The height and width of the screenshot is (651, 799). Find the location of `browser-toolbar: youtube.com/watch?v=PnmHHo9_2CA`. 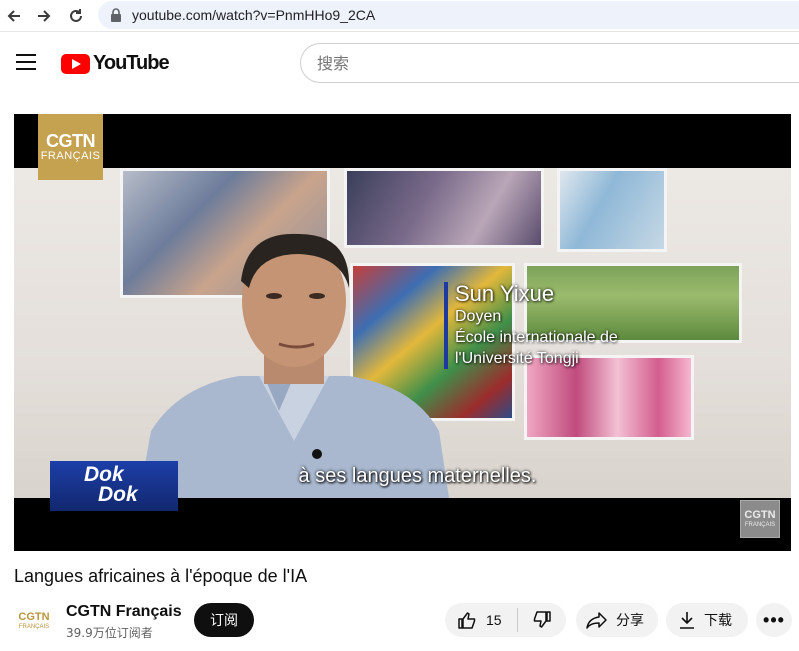

browser-toolbar: youtube.com/watch?v=PnmHHo9_2CA is located at coordinates (399, 16).